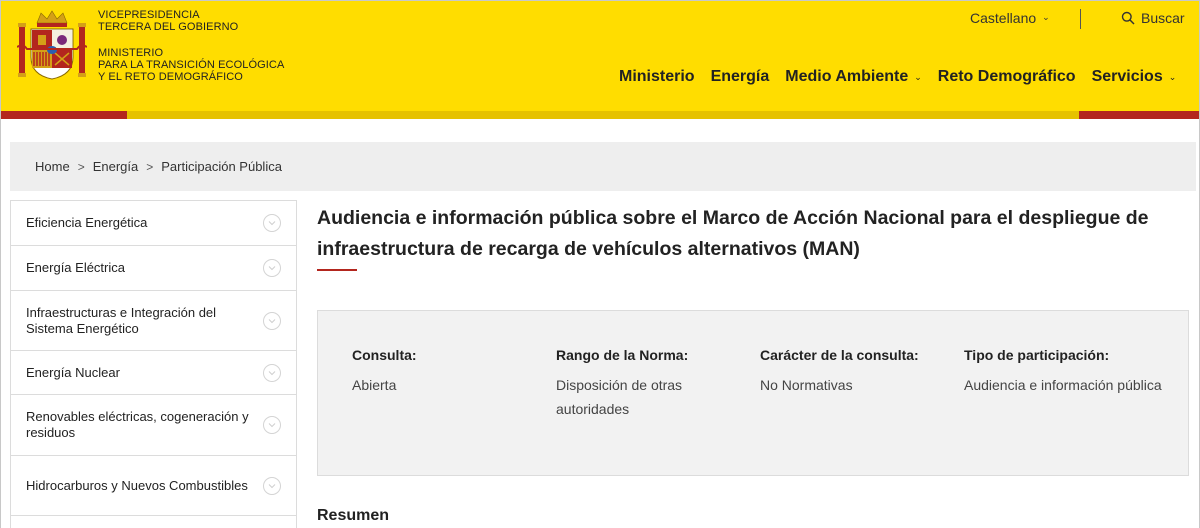 The height and width of the screenshot is (528, 1200). What do you see at coordinates (149, 15) in the screenshot?
I see `org-line: Vicepresidencia` at bounding box center [149, 15].